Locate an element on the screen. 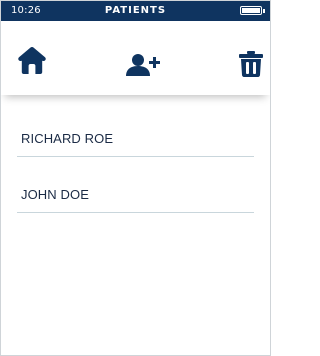 This screenshot has width=320, height=356. screen-title: PATIENTS is located at coordinates (135, 10).